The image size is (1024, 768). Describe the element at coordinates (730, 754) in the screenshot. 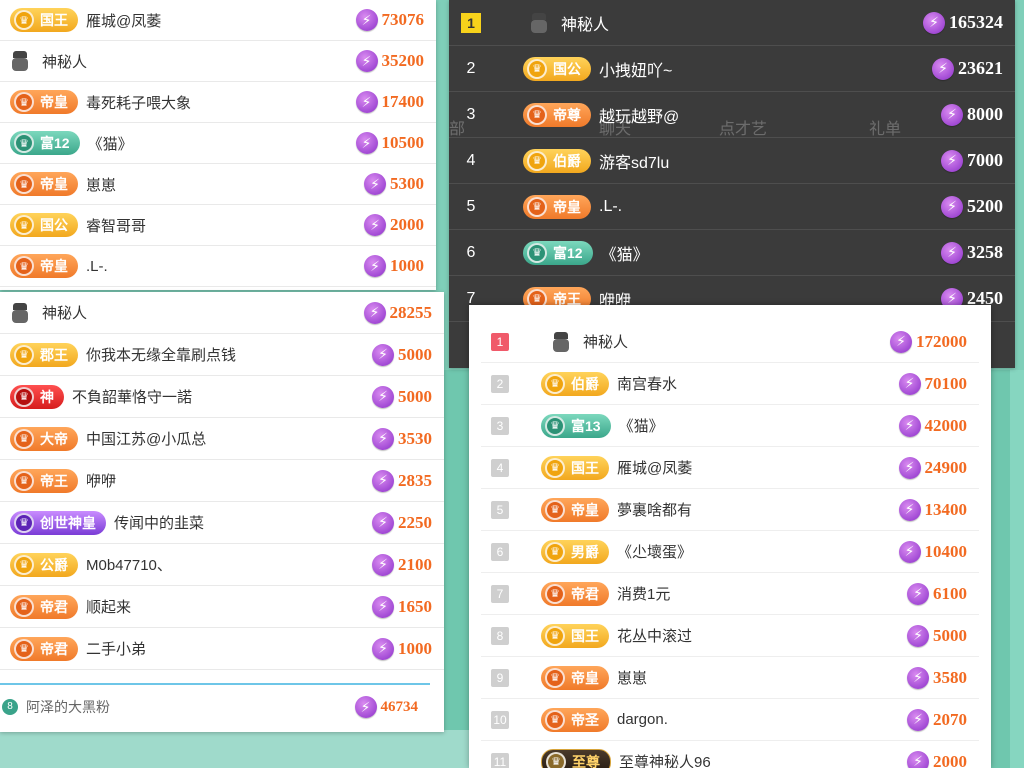

I see `leaderboard-row: 11 ♛ 至尊 至尊神秘人96 ⚡ 2000` at that location.